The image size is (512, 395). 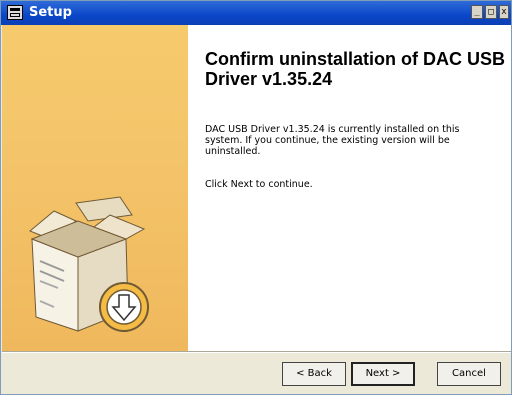 What do you see at coordinates (259, 184) in the screenshot?
I see `instruction-text: Click Next to continue.` at bounding box center [259, 184].